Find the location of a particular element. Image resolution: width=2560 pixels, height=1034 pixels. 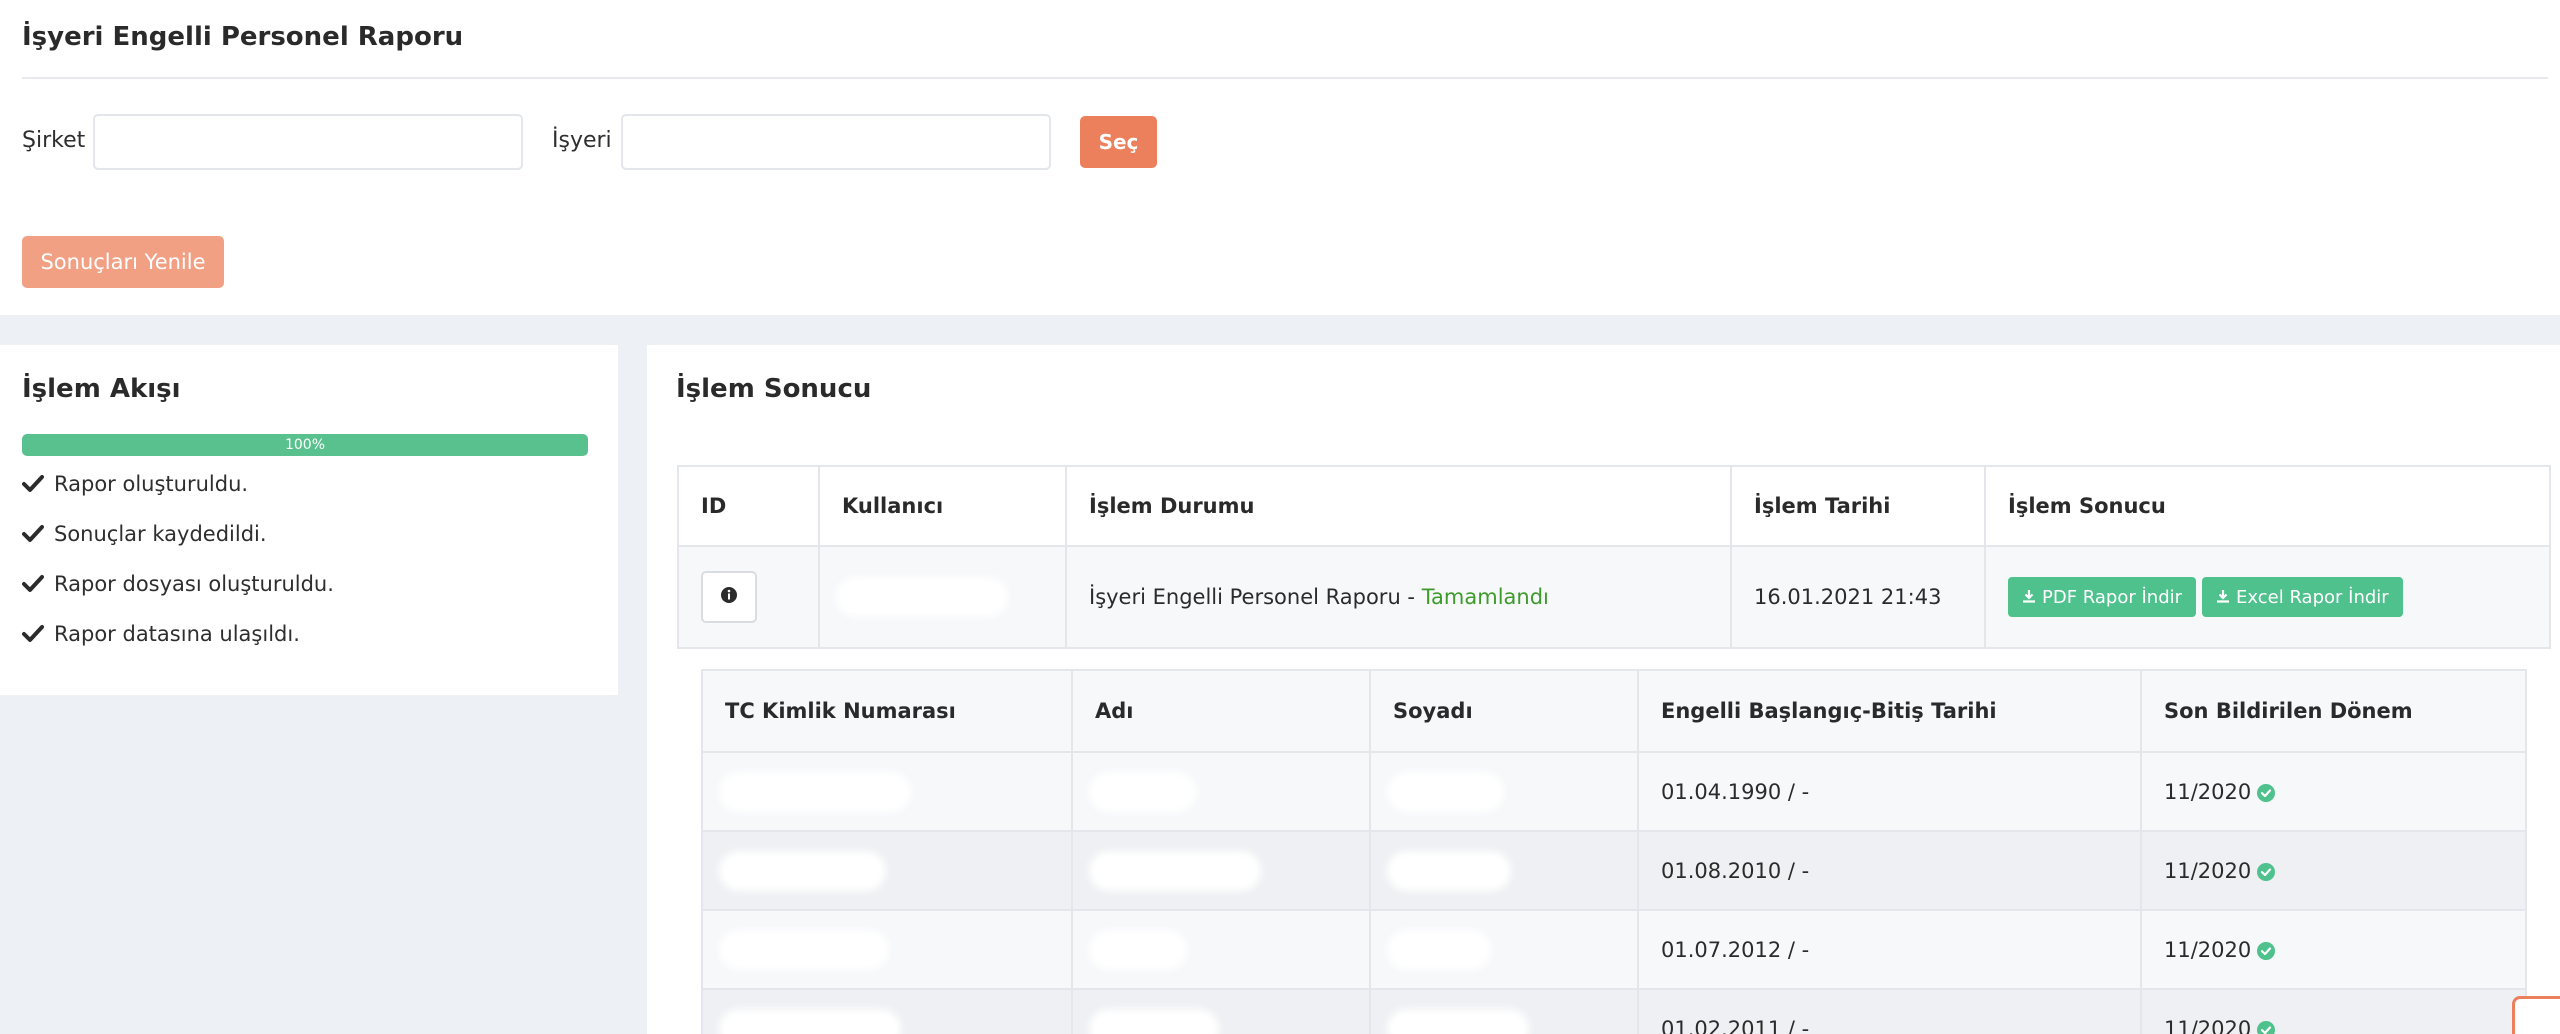

flow-step-label: Sonuçlar kaydedildi. is located at coordinates (160, 534).